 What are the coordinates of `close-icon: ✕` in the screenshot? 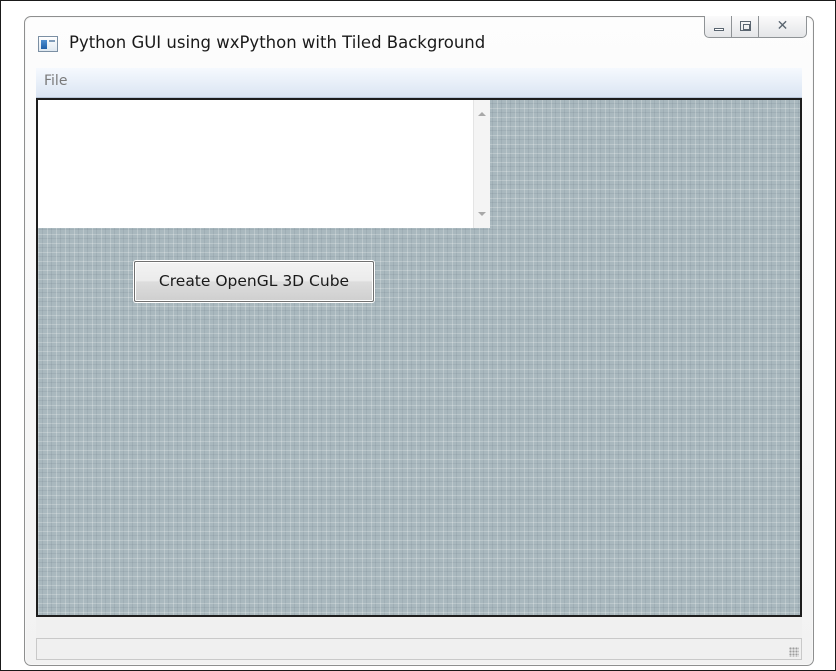 It's located at (782, 26).